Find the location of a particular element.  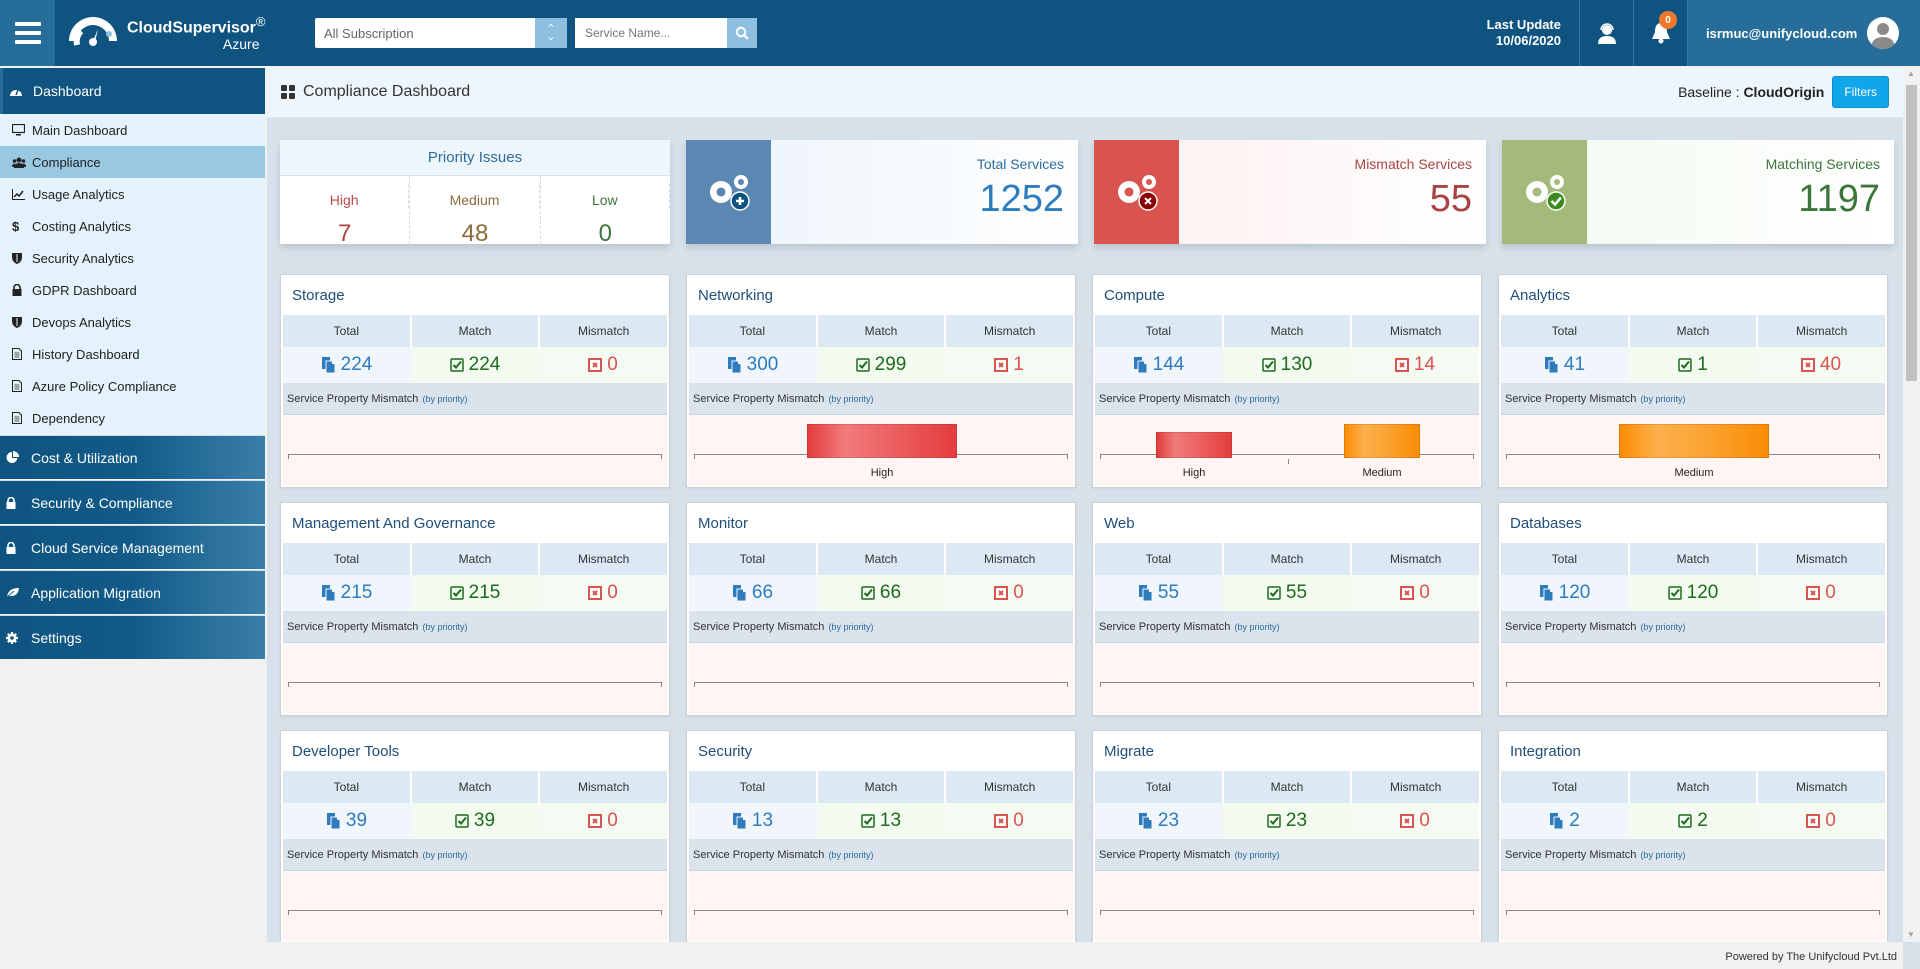

matching-services-card: Matching Services 1197 is located at coordinates (1698, 192).